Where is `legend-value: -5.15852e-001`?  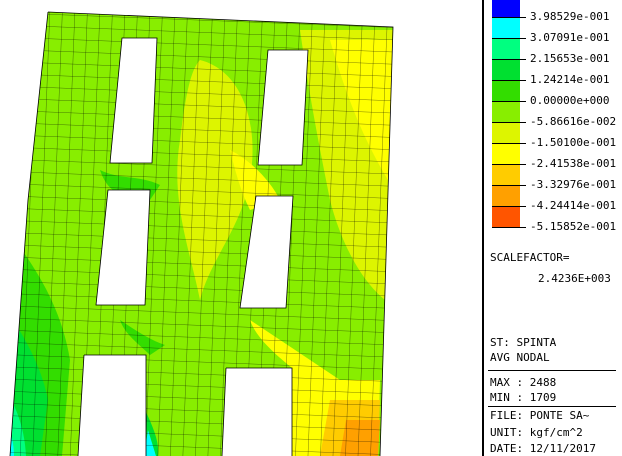
legend-value: -5.15852e-001 is located at coordinates (573, 226).